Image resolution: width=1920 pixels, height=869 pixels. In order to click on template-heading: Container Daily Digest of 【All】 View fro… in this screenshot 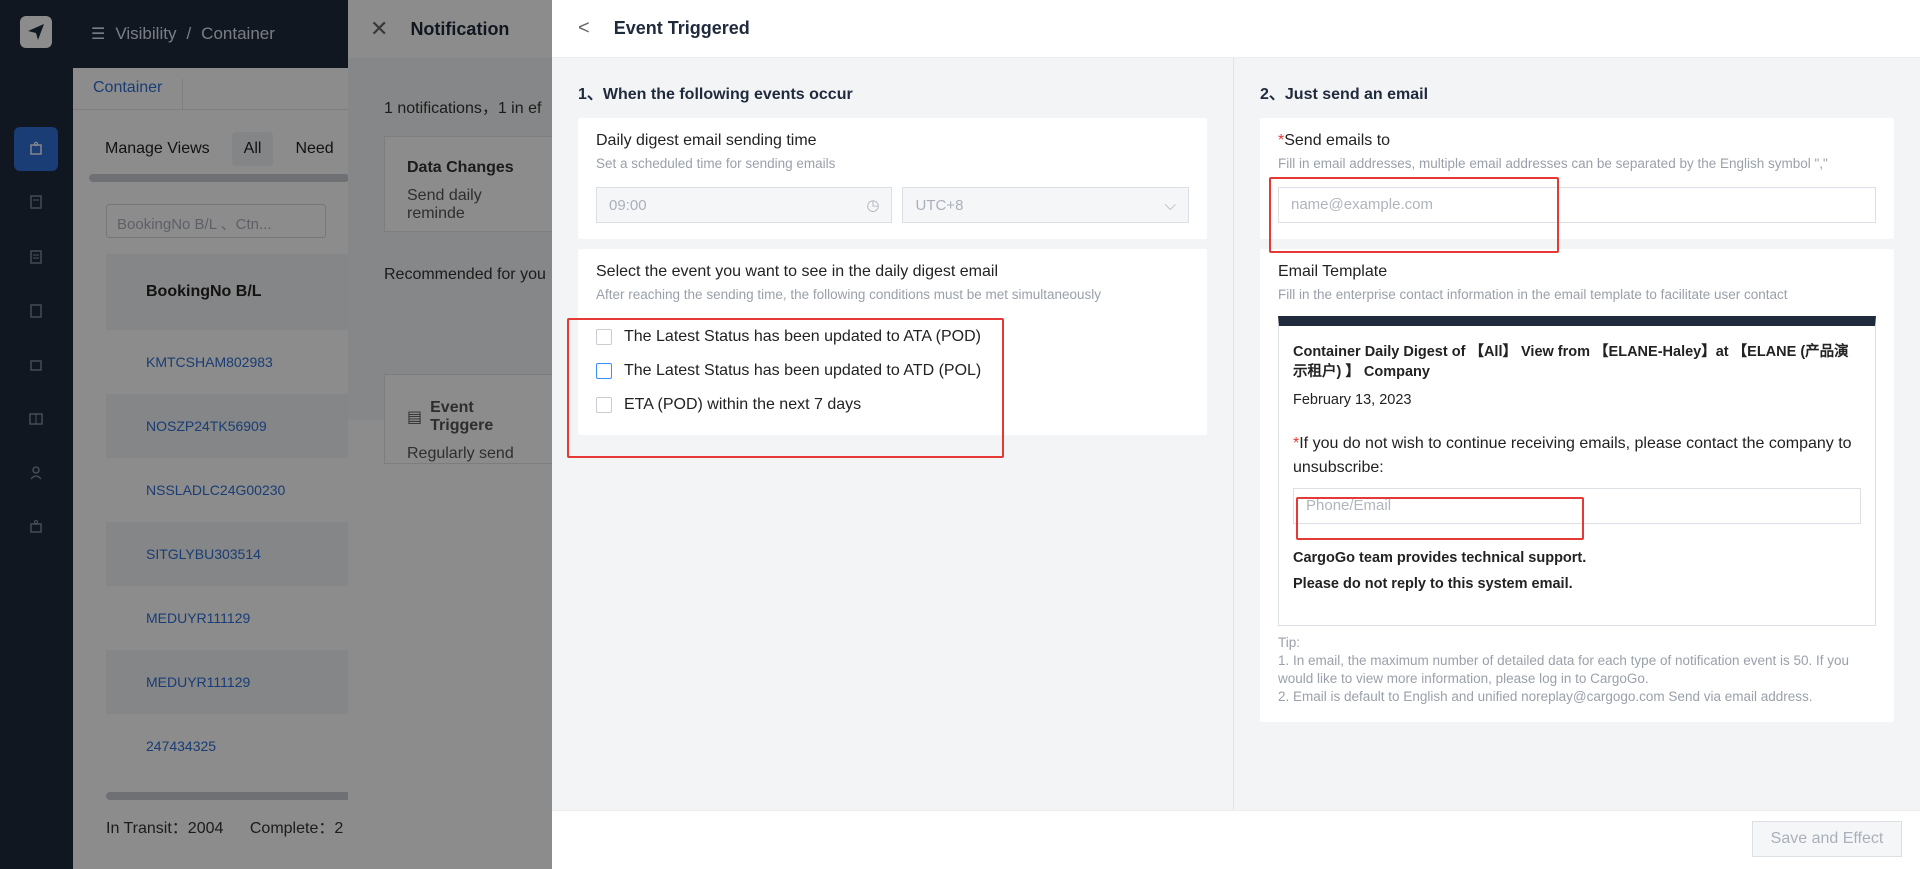, I will do `click(1571, 362)`.